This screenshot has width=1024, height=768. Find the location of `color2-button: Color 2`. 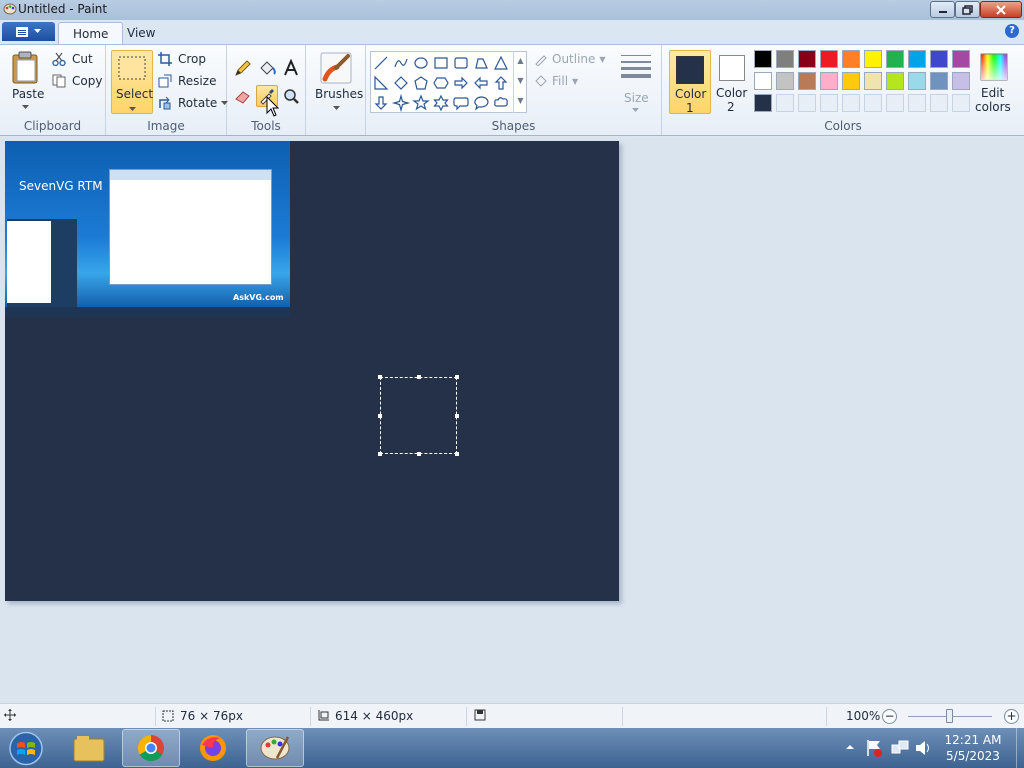

color2-button: Color 2 is located at coordinates (733, 82).